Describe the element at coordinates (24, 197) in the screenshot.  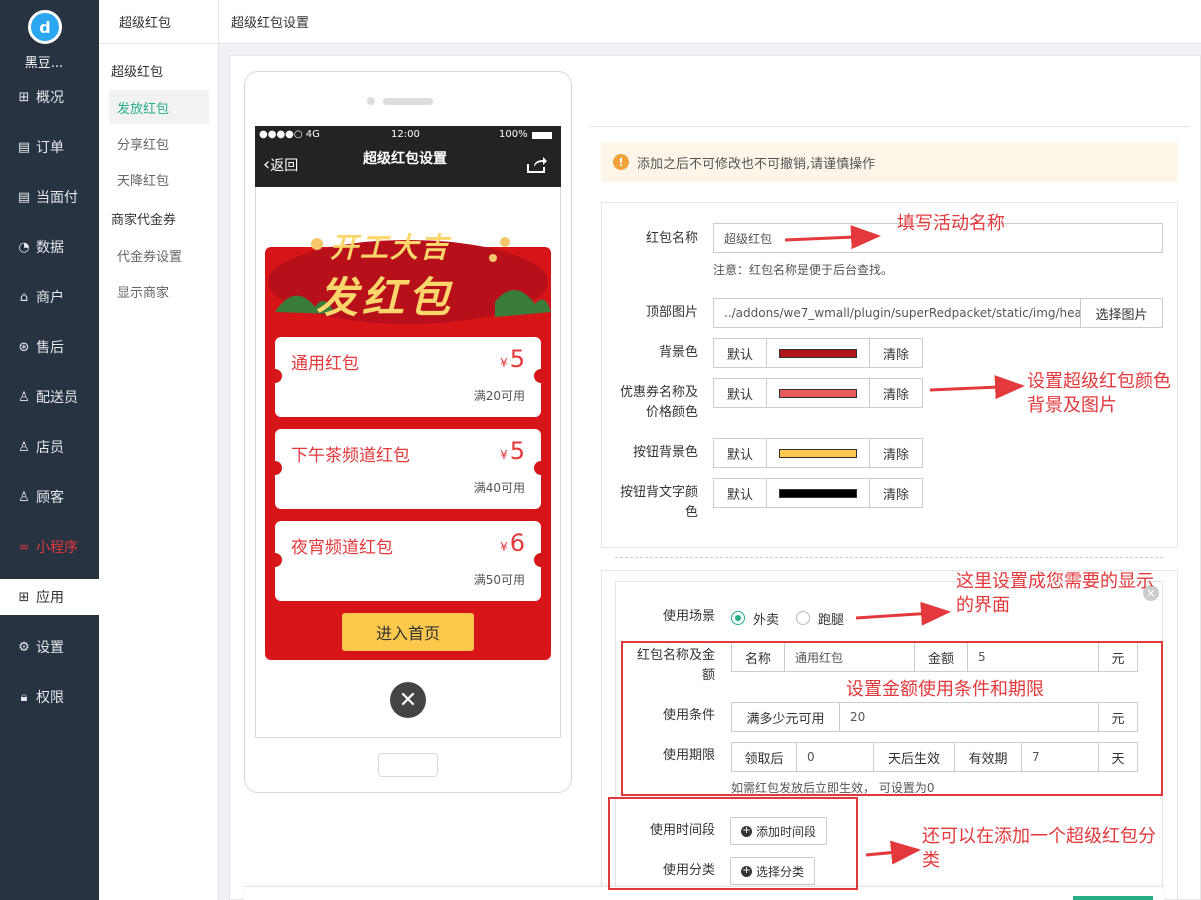
I see `payment-icon: ▤` at that location.